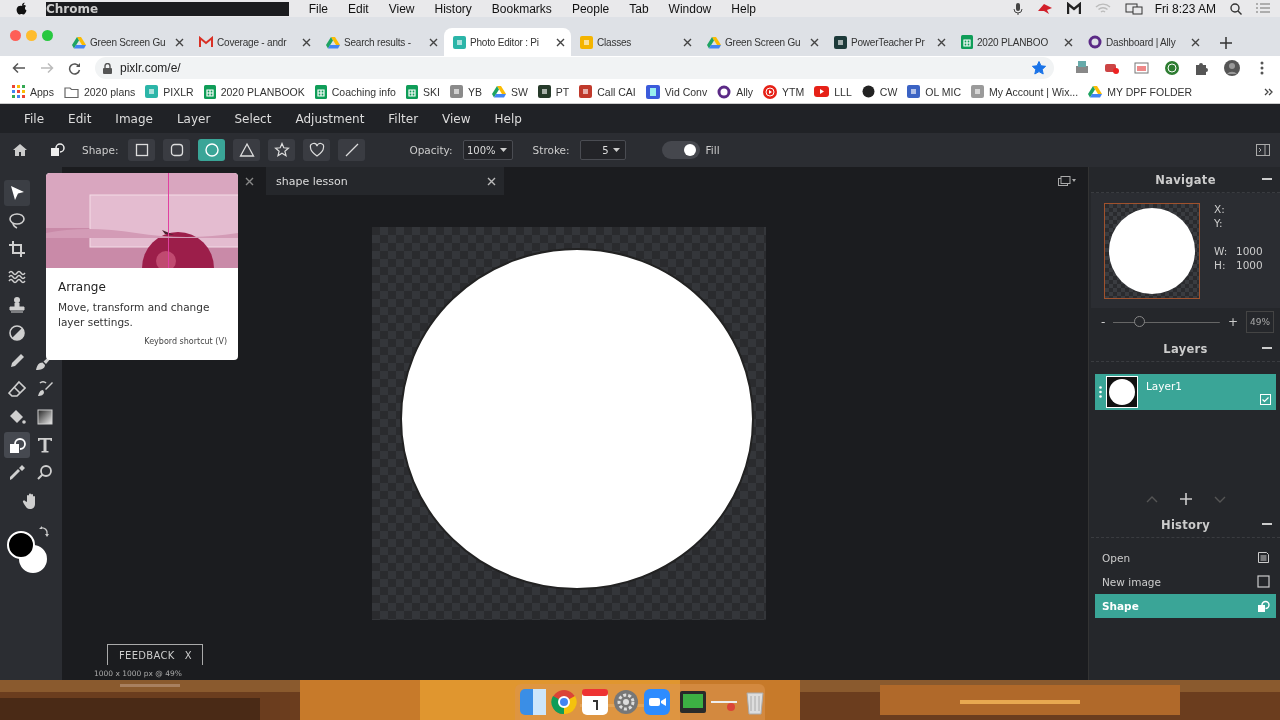 Image resolution: width=1280 pixels, height=720 pixels. What do you see at coordinates (487, 150) in the screenshot?
I see `opacity-dropdown: 100%` at bounding box center [487, 150].